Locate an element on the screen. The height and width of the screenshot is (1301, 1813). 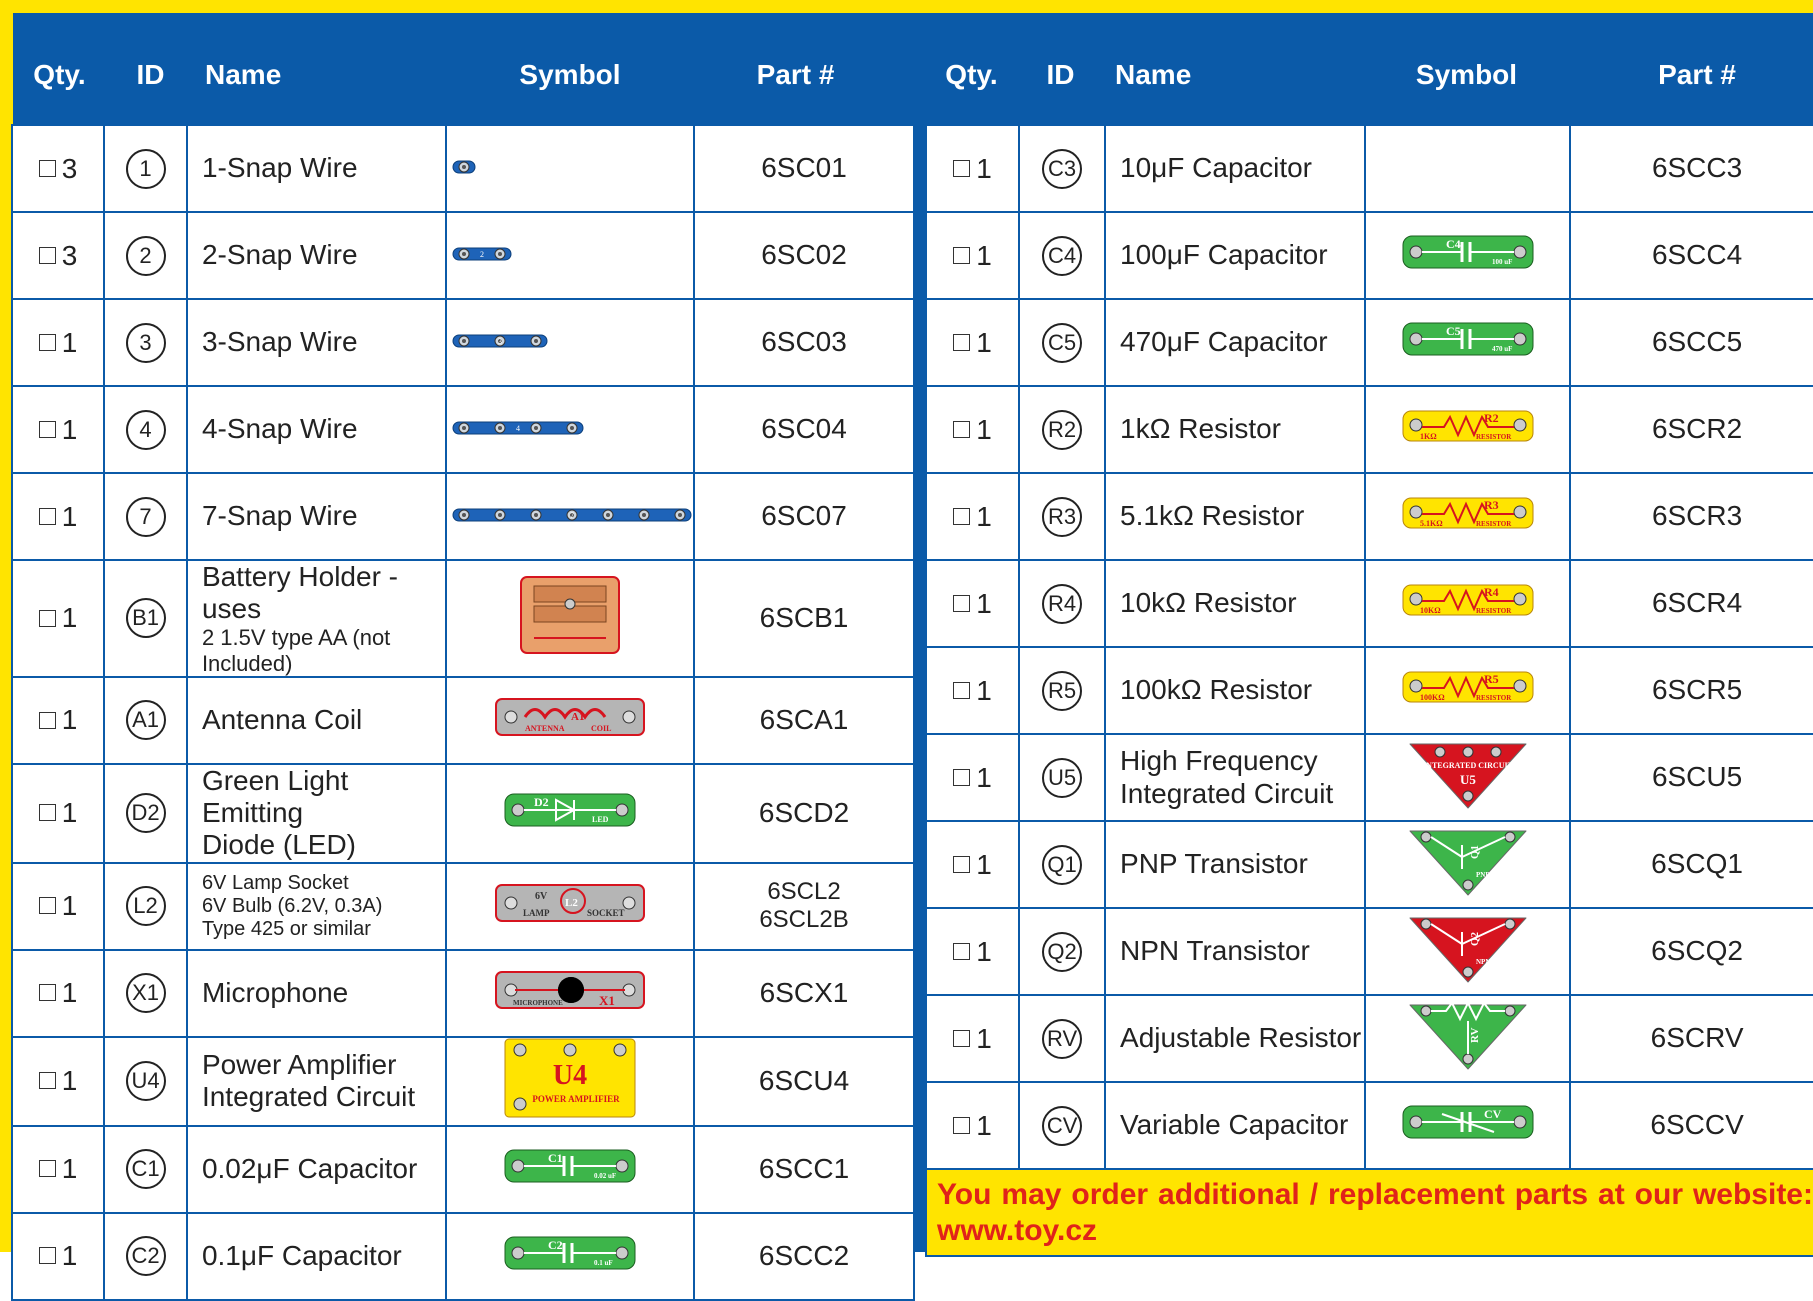
part-number-cell: 6SCC5 is located at coordinates (1691, 342).